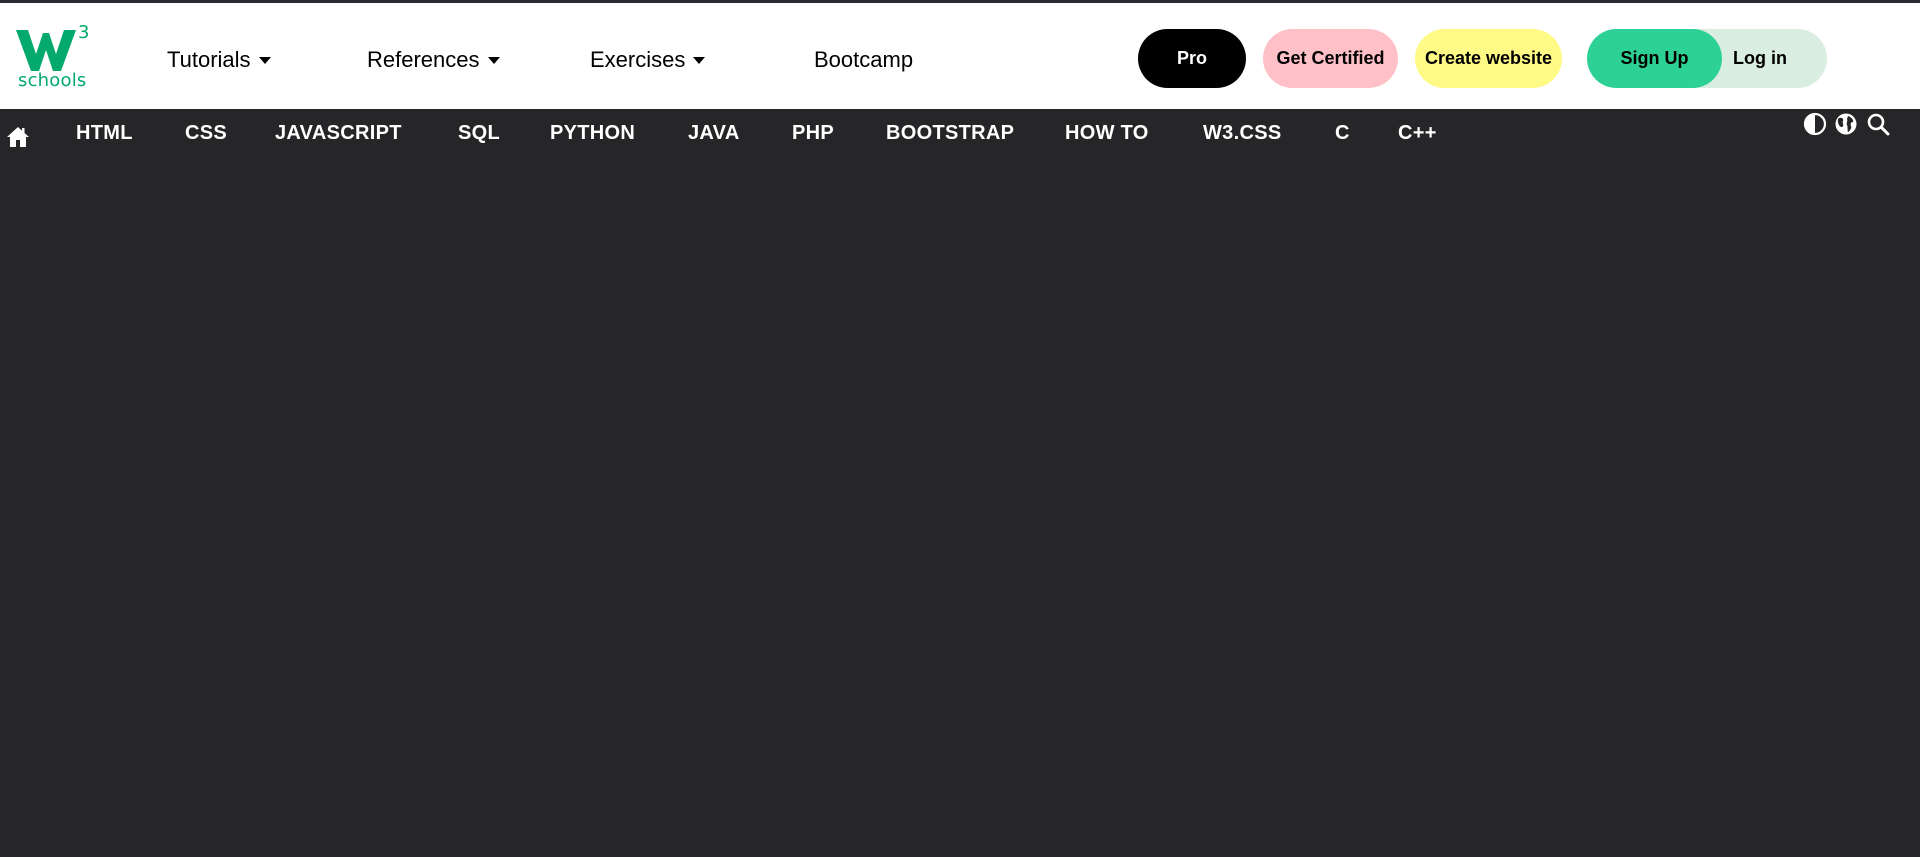  Describe the element at coordinates (1242, 133) in the screenshot. I see `subject-link-w3css: W3.CSS` at that location.